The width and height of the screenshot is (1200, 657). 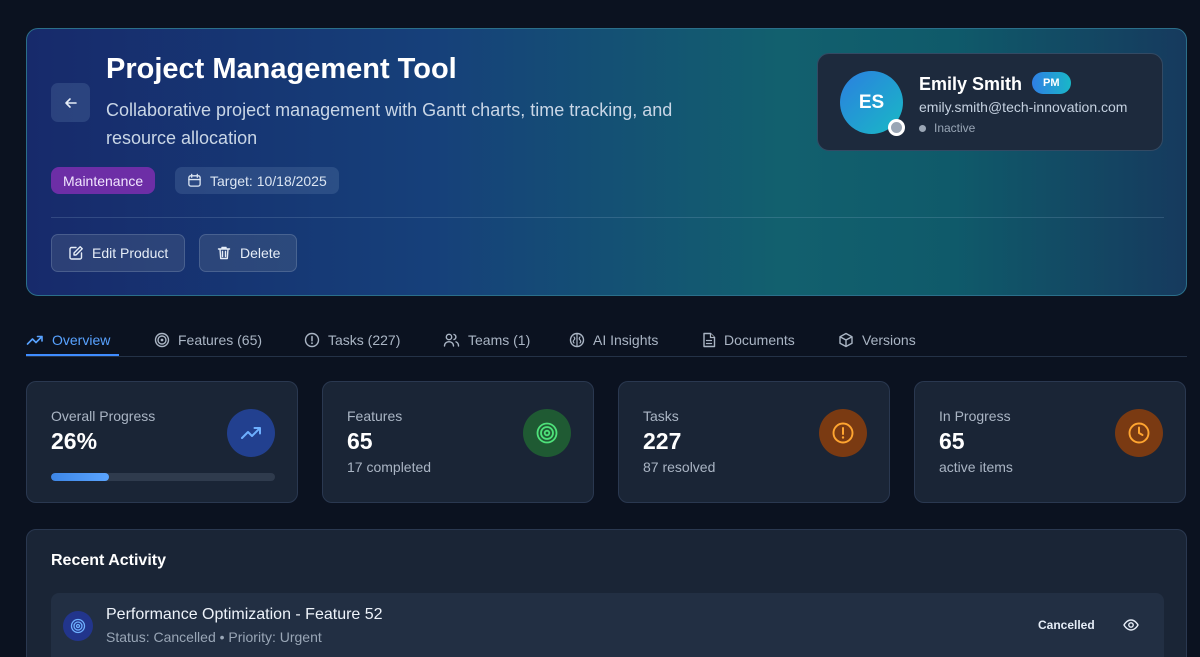 I want to click on target-date-label: Target: 10/18/2025, so click(x=268, y=180).